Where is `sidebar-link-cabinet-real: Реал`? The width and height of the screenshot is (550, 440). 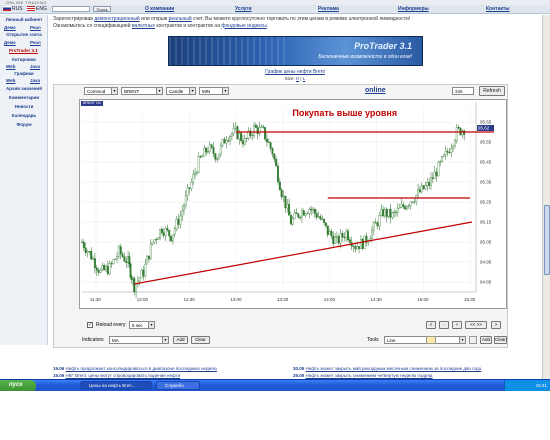 sidebar-link-cabinet-real: Реал is located at coordinates (35, 27).